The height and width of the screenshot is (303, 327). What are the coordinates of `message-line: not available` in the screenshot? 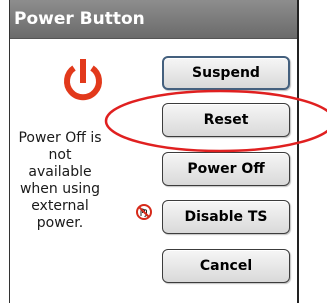 It's located at (60, 163).